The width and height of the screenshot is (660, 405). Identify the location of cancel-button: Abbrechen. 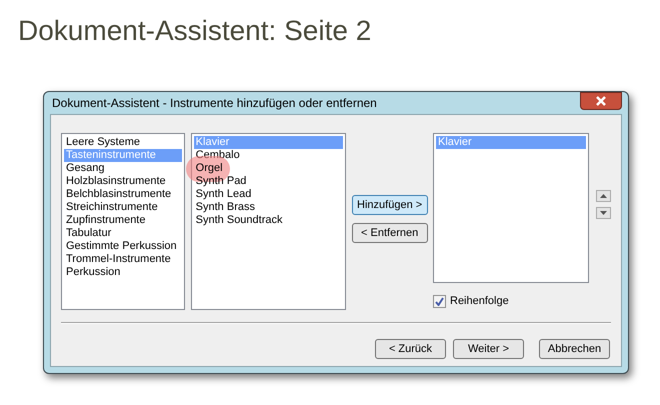
(574, 349).